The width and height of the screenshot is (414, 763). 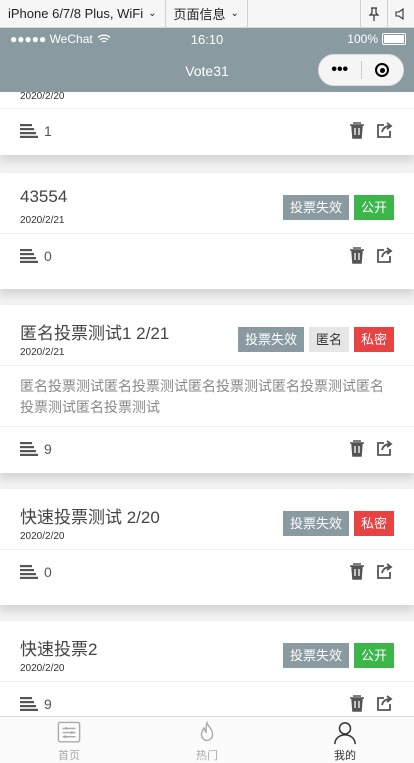 I want to click on flame-icon, so click(x=207, y=731).